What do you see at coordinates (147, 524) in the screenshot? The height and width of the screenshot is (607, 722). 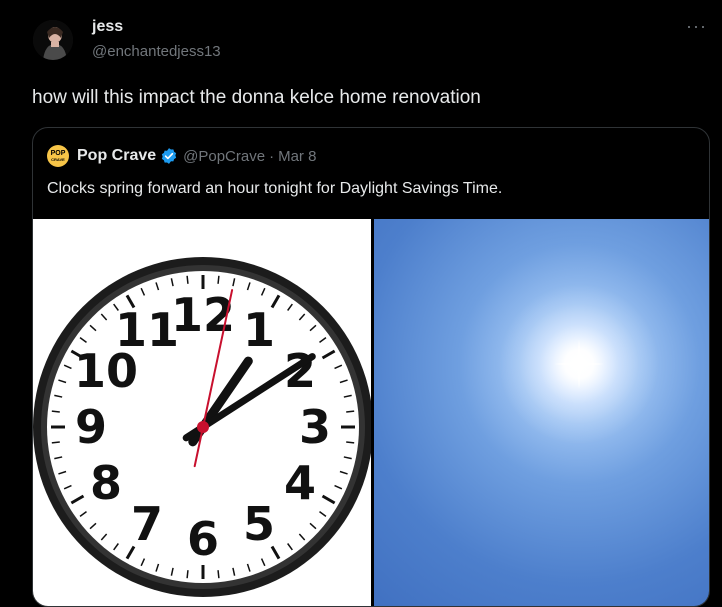 I see `clock-numeral: 7` at bounding box center [147, 524].